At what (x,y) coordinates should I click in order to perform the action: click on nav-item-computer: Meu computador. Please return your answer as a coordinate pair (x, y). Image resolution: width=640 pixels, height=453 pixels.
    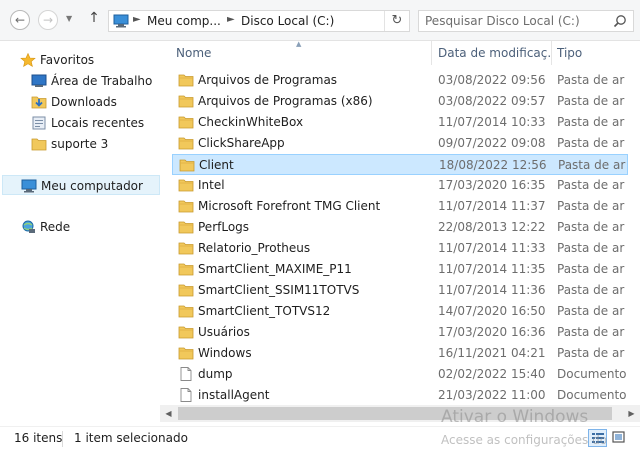
    Looking at the image, I should click on (81, 185).